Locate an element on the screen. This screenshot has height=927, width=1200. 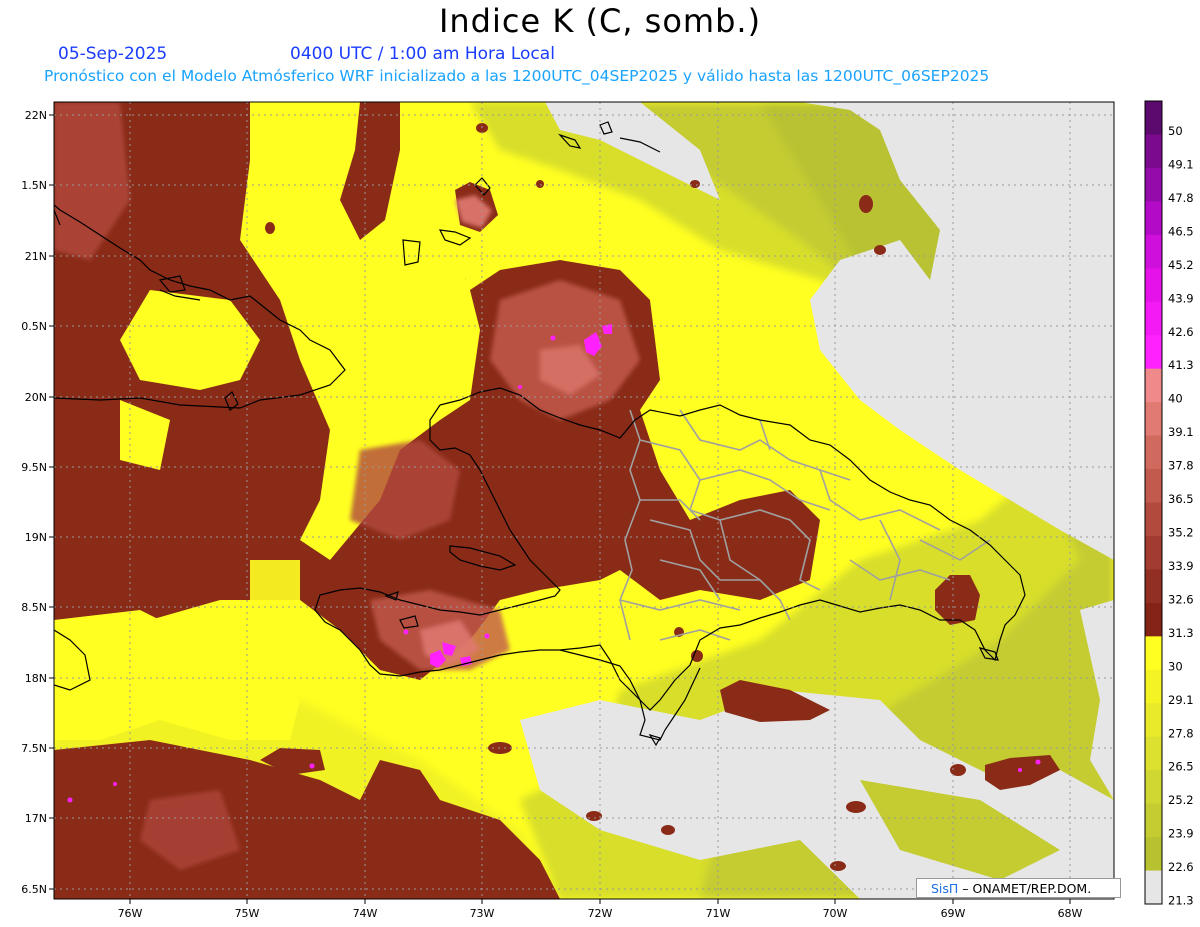
colorbar-label: 46.5 is located at coordinates (1181, 231).